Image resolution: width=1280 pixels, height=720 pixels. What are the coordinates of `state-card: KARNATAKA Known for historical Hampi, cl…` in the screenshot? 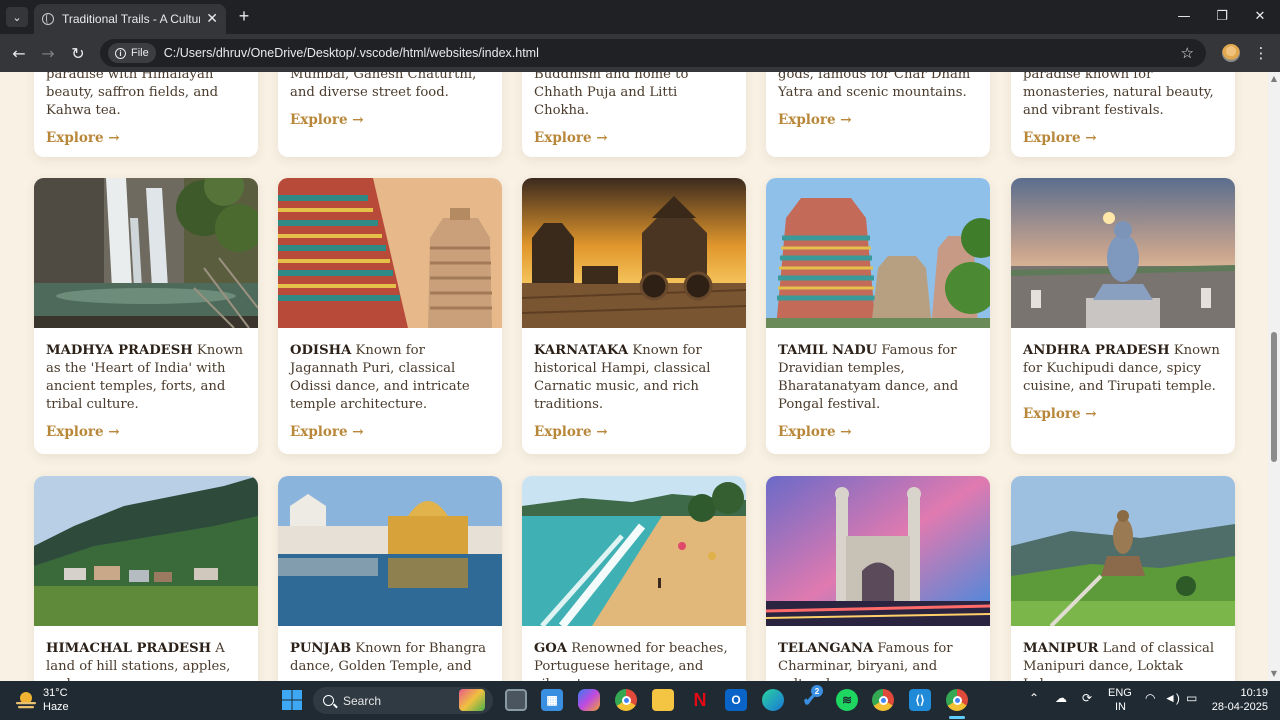 It's located at (634, 316).